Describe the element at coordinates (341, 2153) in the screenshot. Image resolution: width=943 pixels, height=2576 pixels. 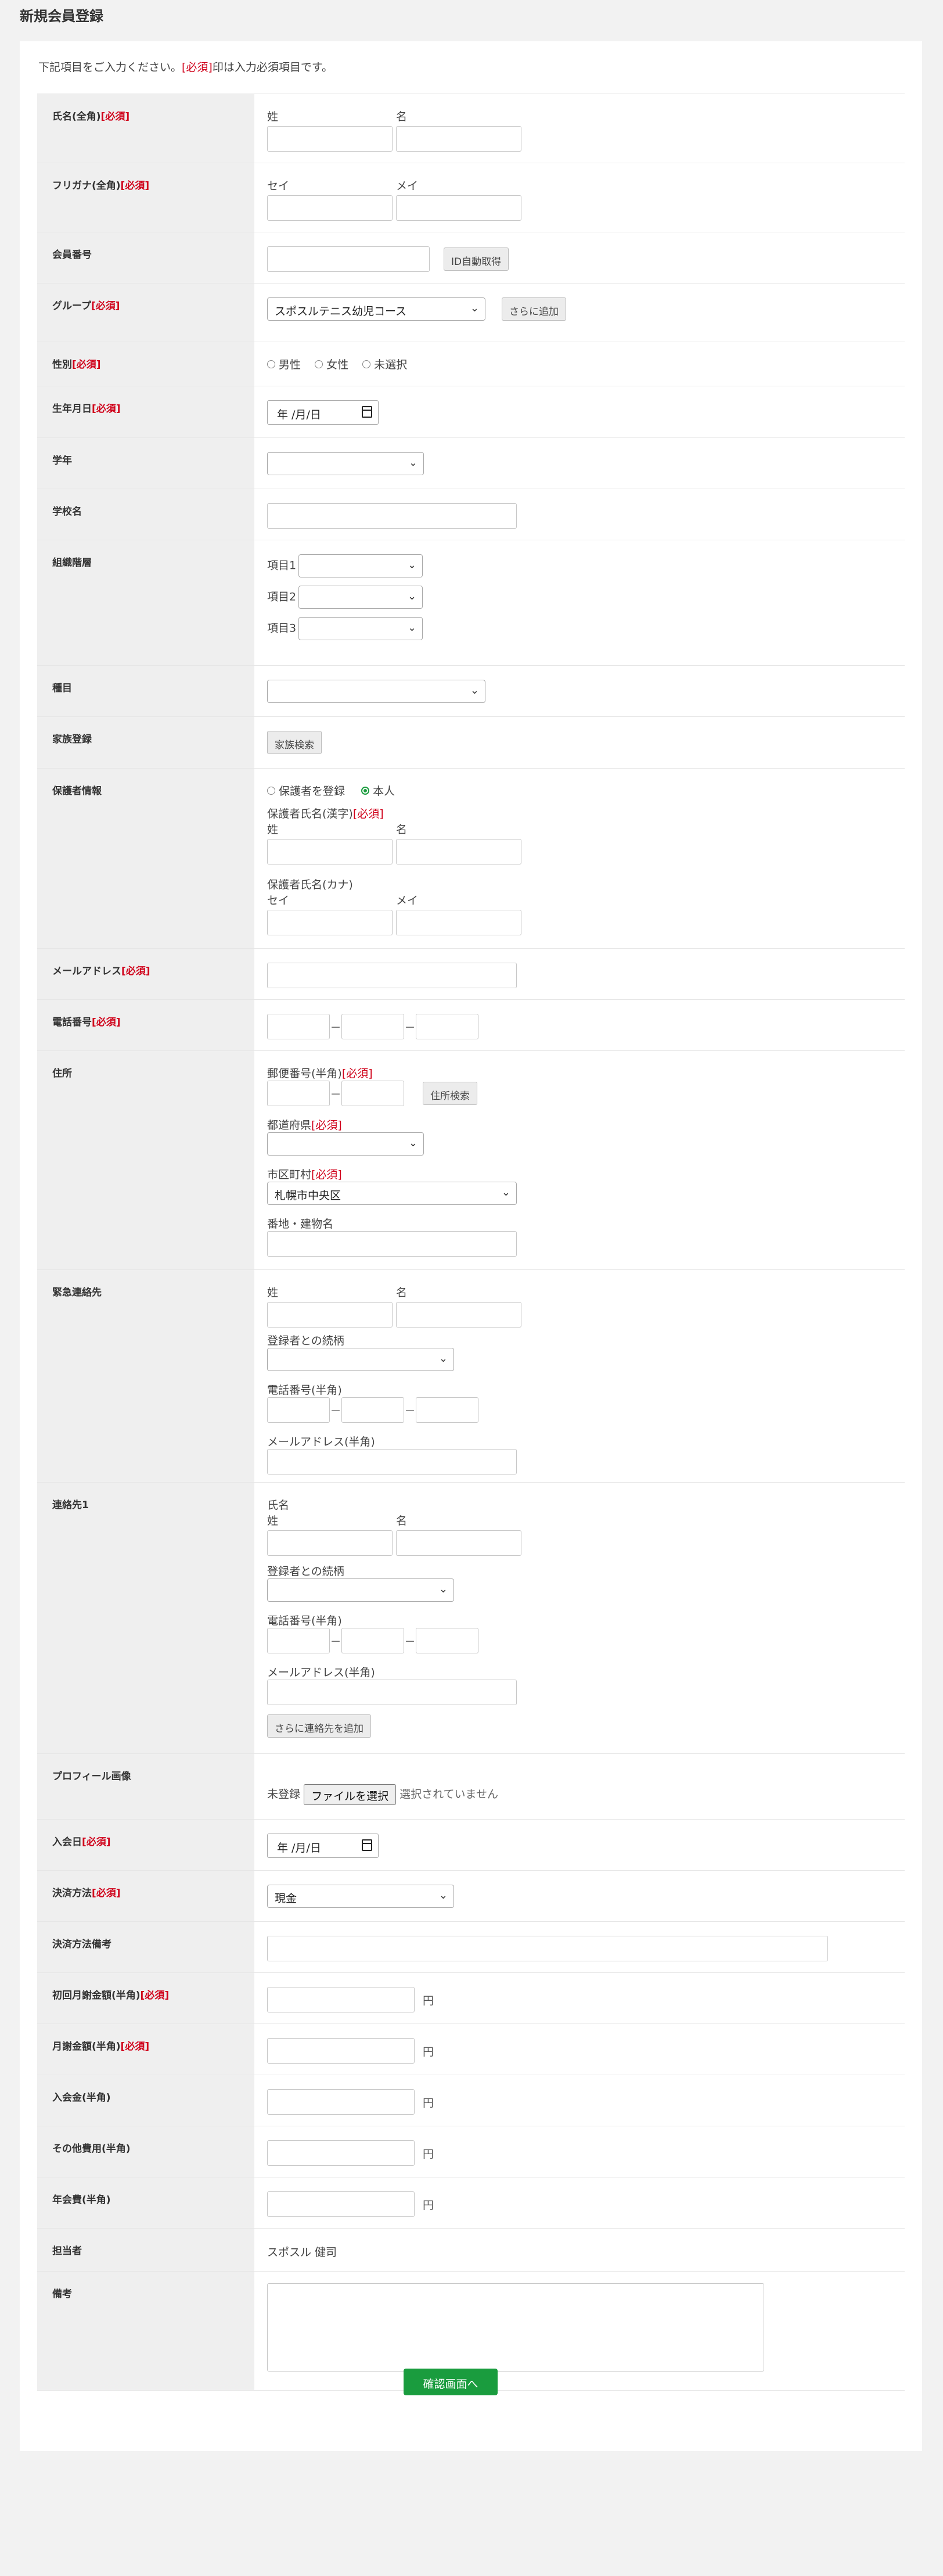
I see `other-fee-input` at that location.